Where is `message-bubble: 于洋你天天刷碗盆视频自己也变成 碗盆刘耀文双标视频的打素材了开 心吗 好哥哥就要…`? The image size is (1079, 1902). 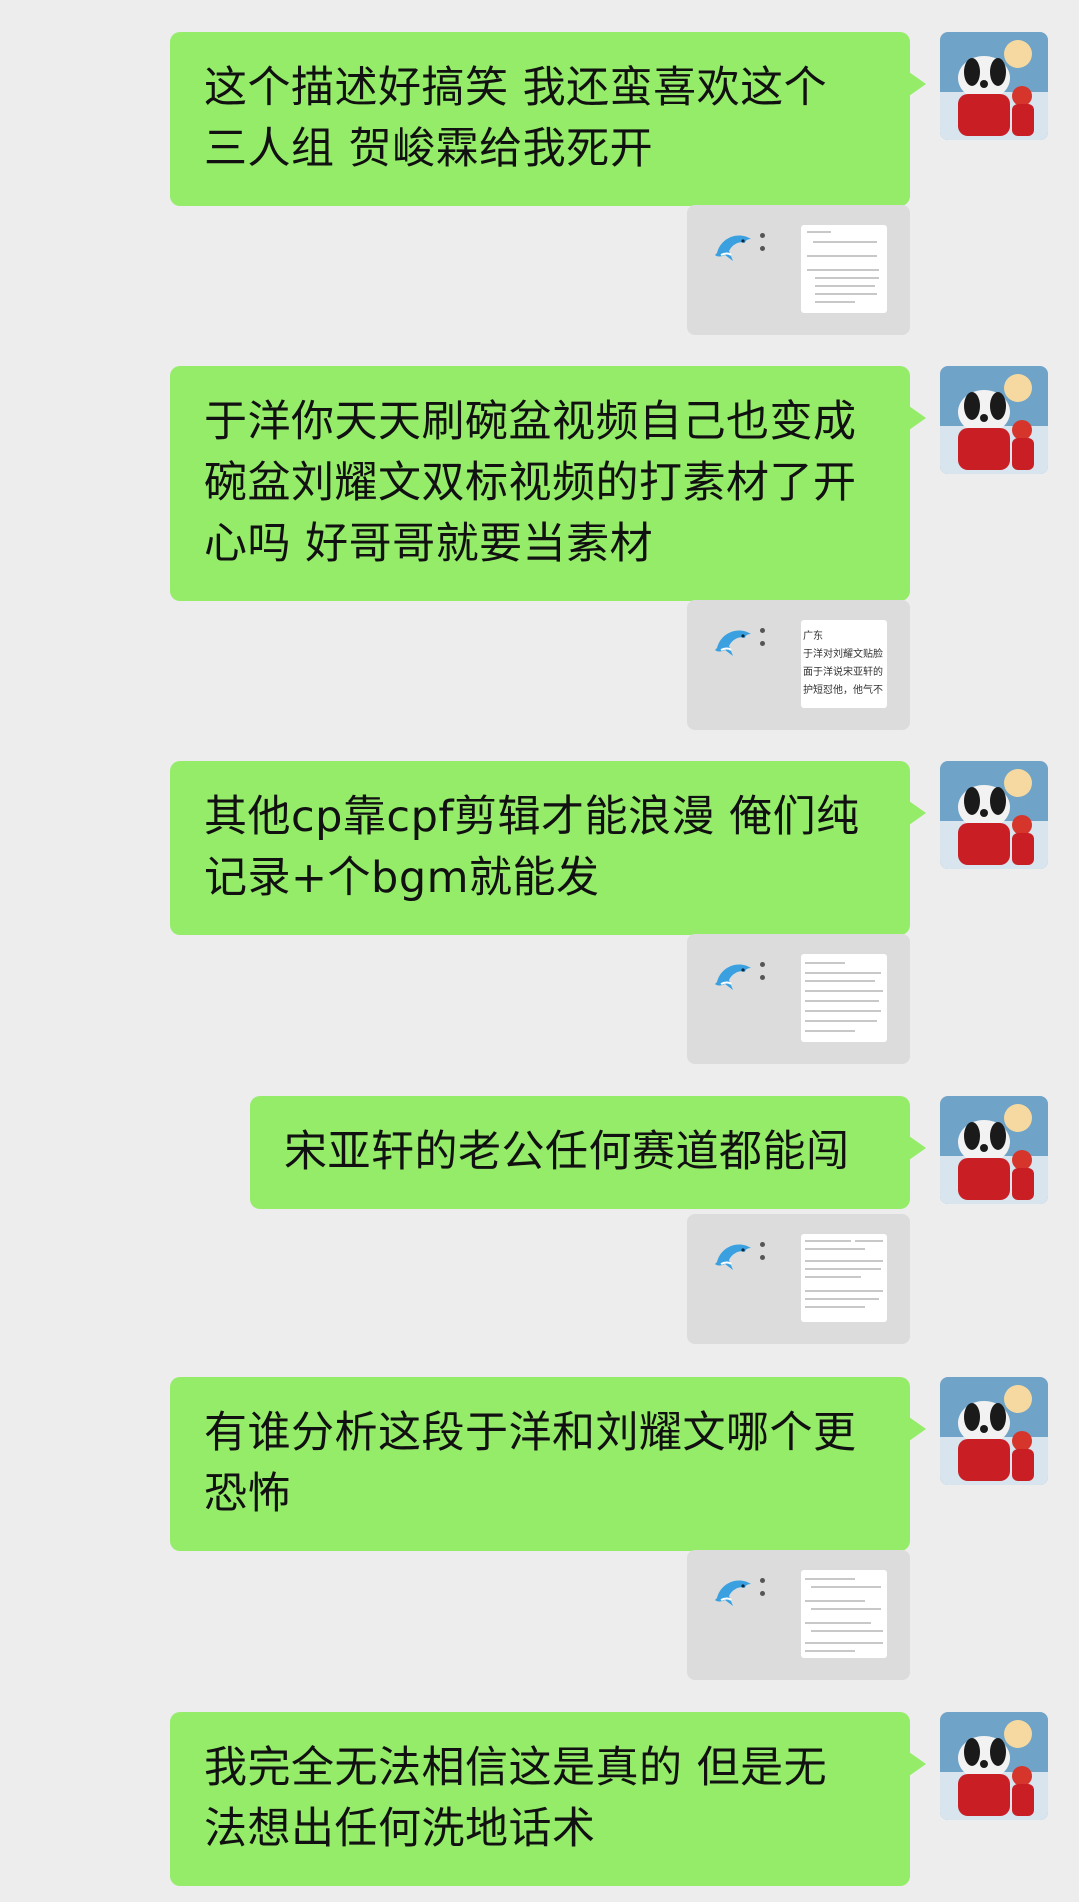 message-bubble: 于洋你天天刷碗盆视频自己也变成 碗盆刘耀文双标视频的打素材了开 心吗 好哥哥就要… is located at coordinates (548, 483).